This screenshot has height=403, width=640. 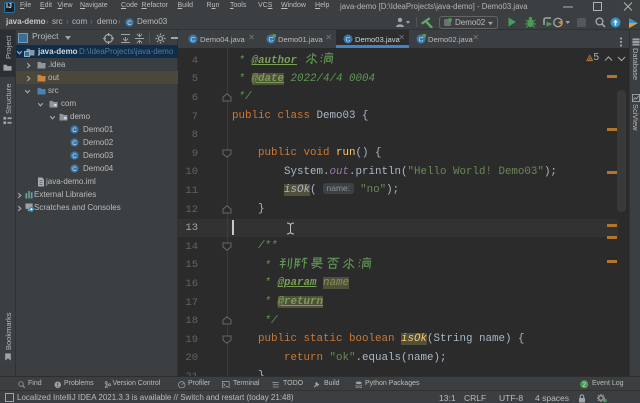 I want to click on svg-text: 2, so click(x=584, y=385).